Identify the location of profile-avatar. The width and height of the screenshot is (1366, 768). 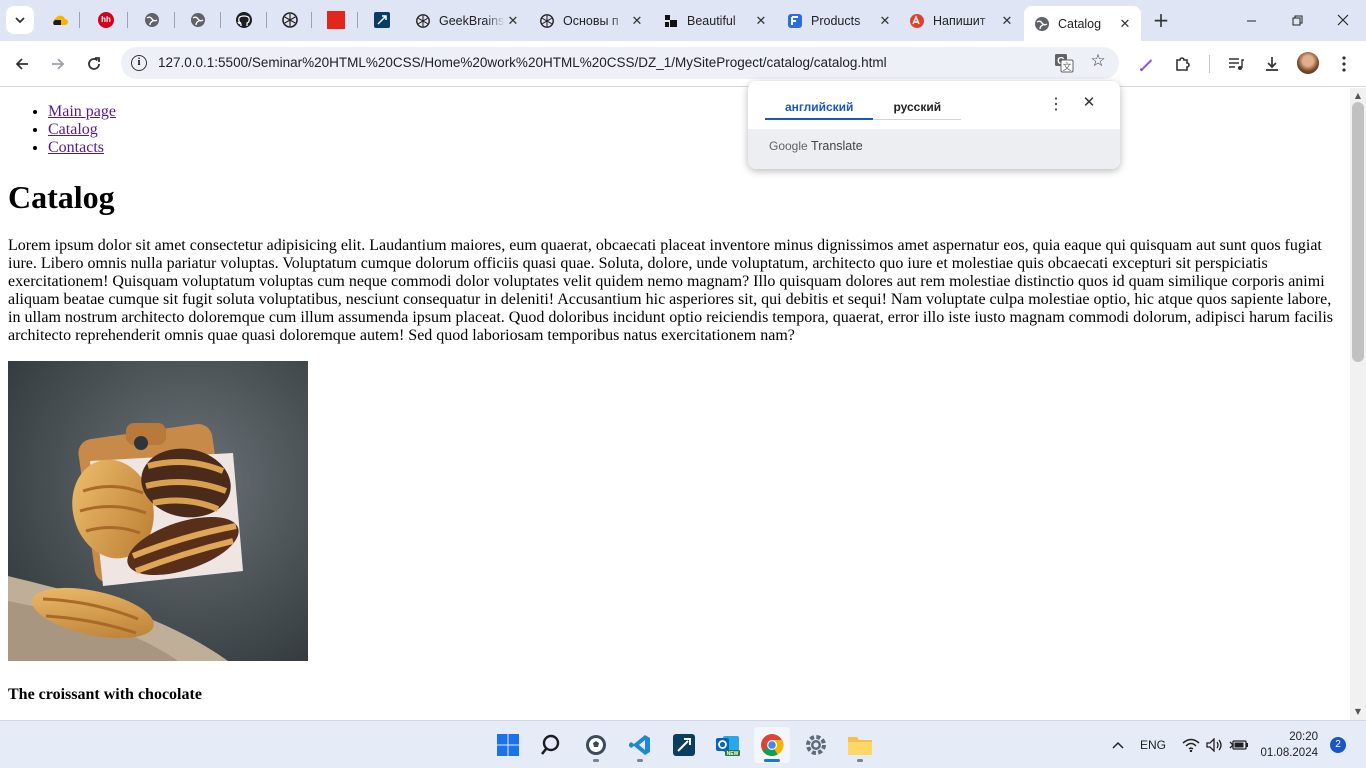
(1308, 63).